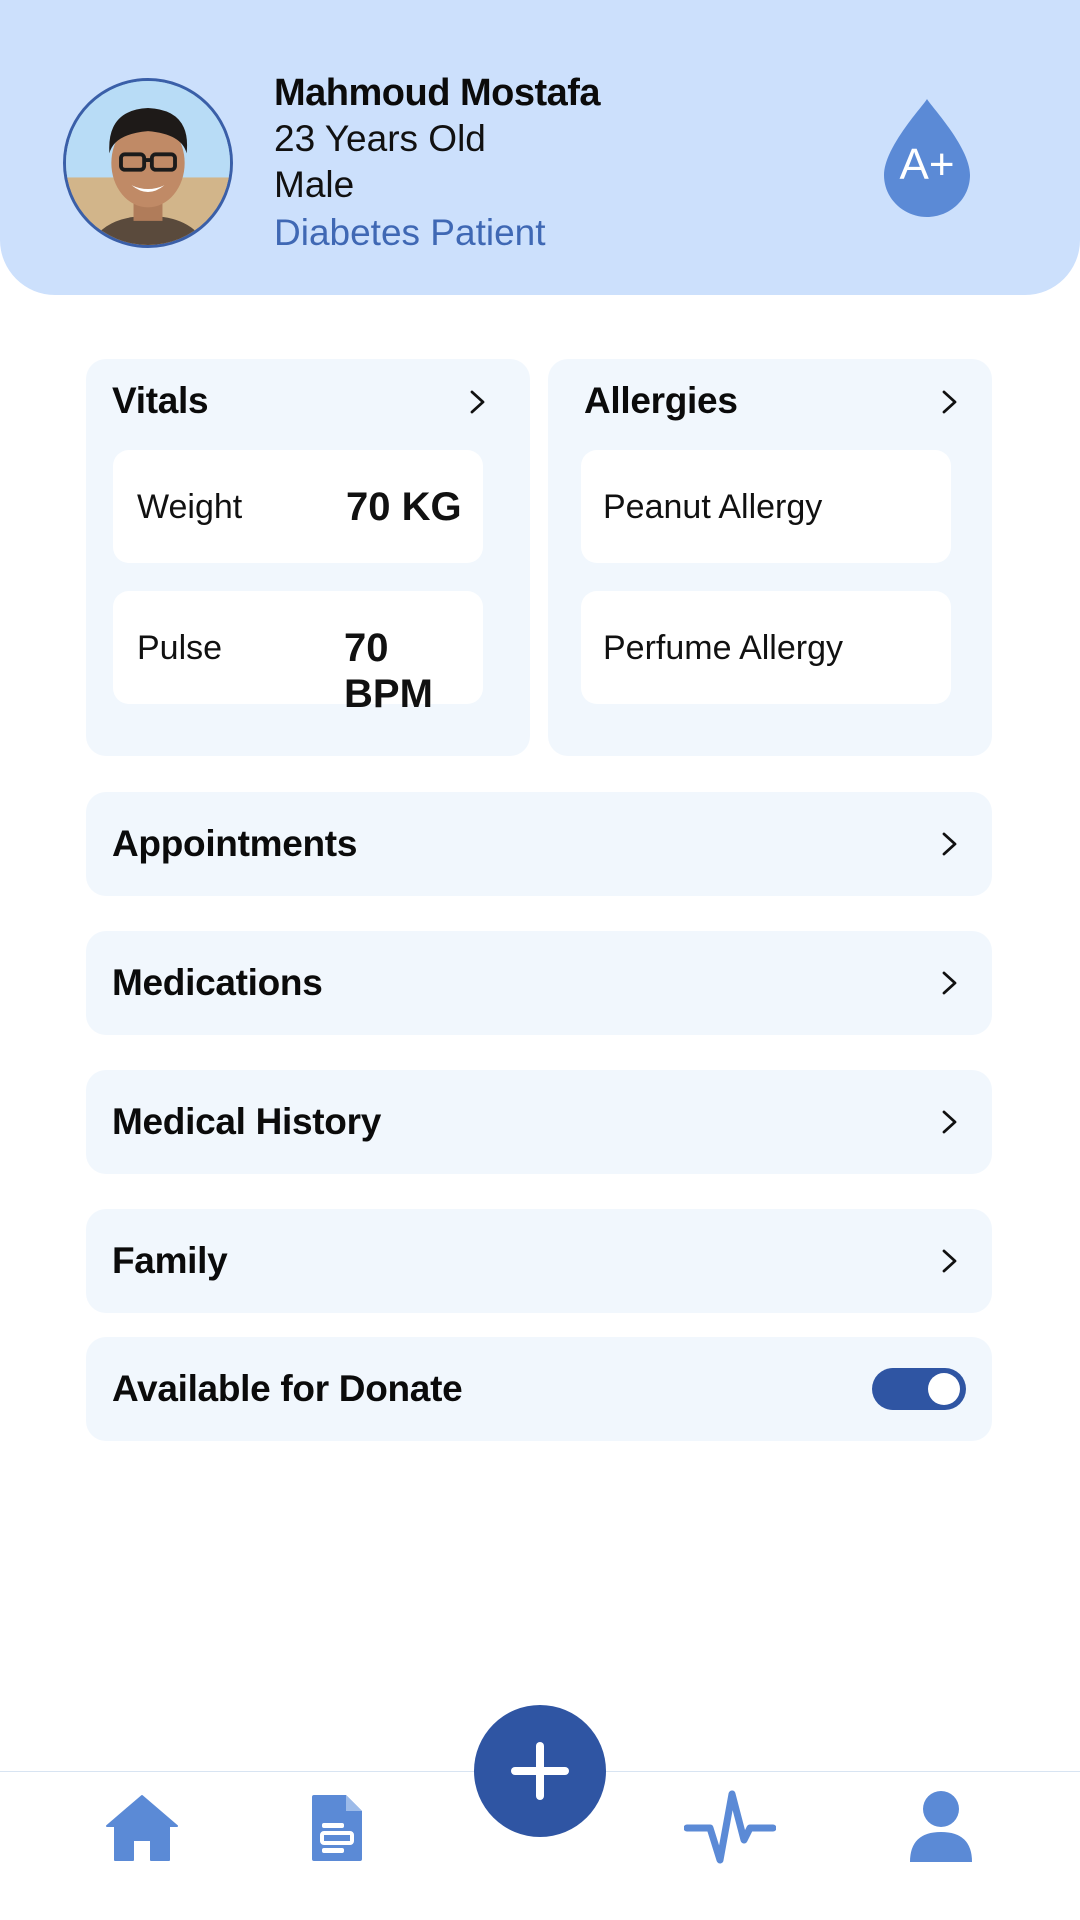 Image resolution: width=1080 pixels, height=1920 pixels. Describe the element at coordinates (730, 1827) in the screenshot. I see `pulse-icon` at that location.